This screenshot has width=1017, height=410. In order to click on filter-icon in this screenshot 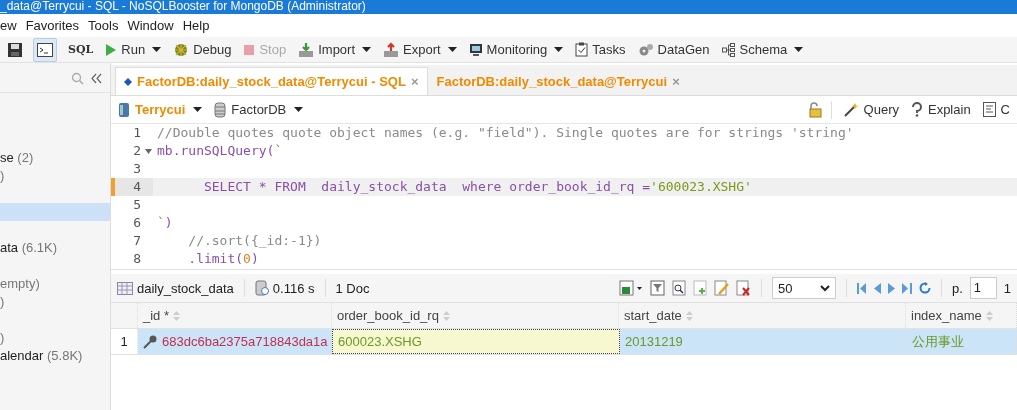, I will do `click(657, 288)`.